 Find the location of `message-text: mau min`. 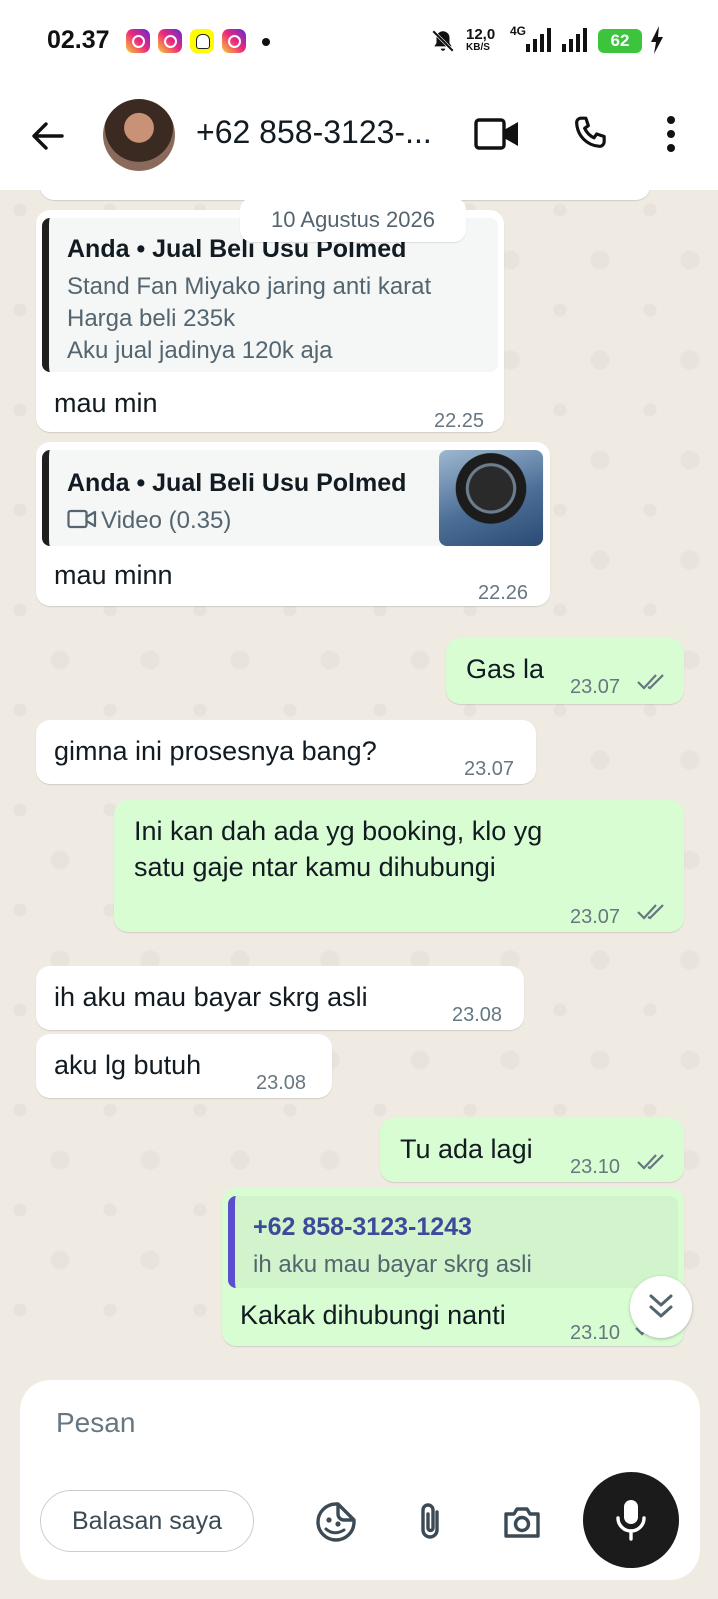

message-text: mau min is located at coordinates (106, 403).